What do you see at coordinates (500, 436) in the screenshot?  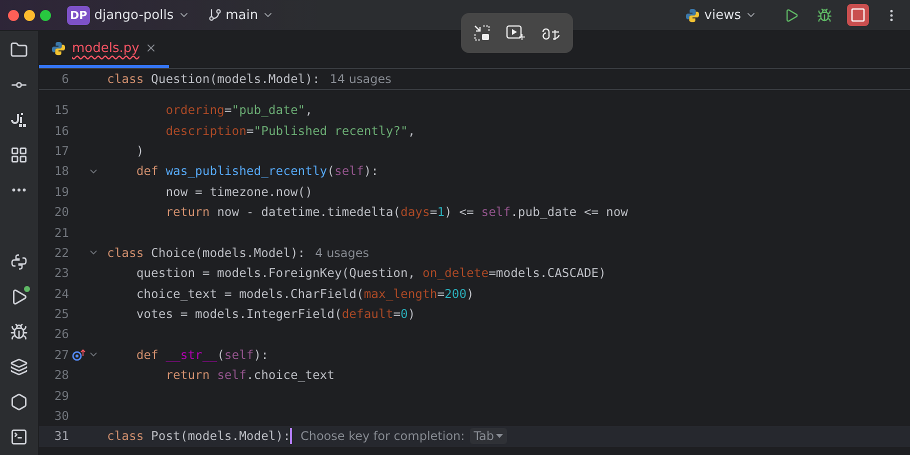 I see `caret-icon` at bounding box center [500, 436].